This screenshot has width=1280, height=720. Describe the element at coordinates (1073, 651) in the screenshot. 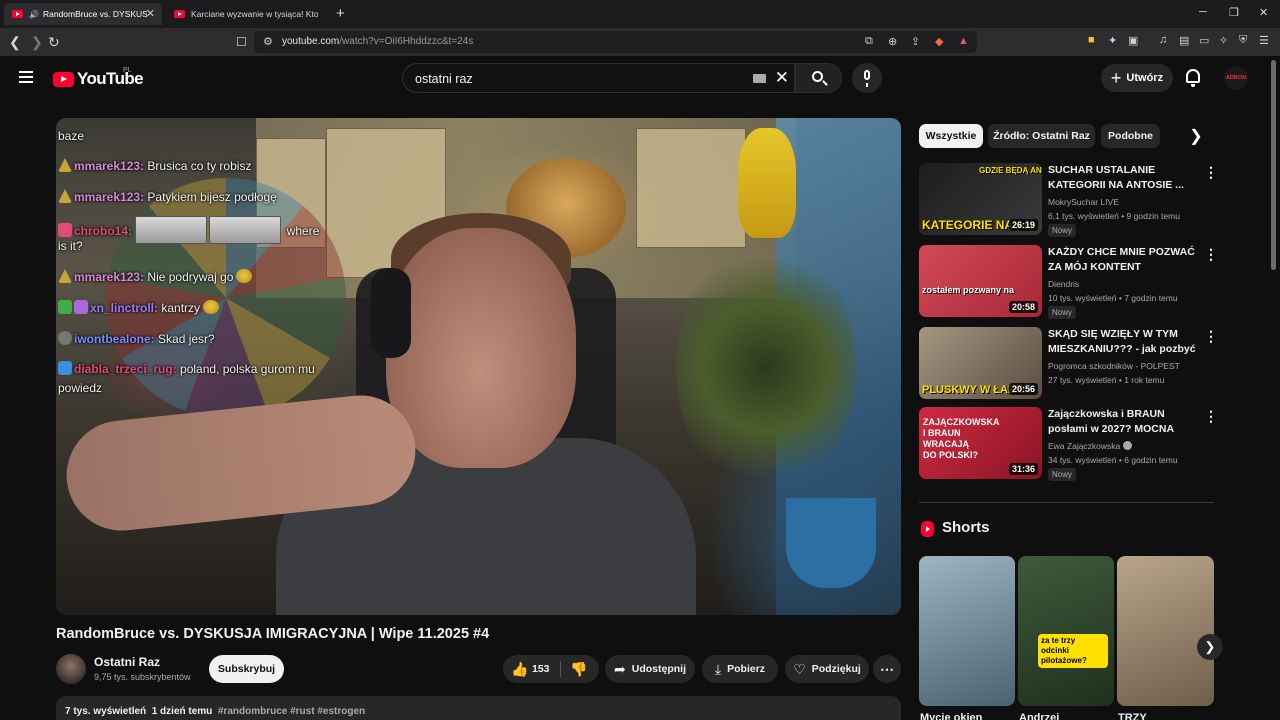

I see `short-caption: za te trzy odcinki pilotażowe?` at that location.